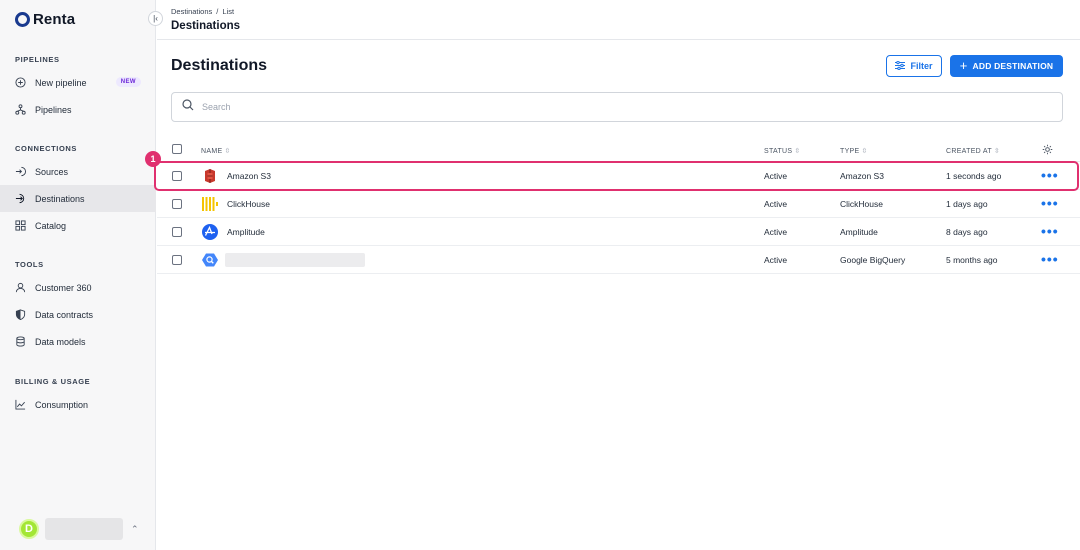  I want to click on destination-name-redacted, so click(295, 260).